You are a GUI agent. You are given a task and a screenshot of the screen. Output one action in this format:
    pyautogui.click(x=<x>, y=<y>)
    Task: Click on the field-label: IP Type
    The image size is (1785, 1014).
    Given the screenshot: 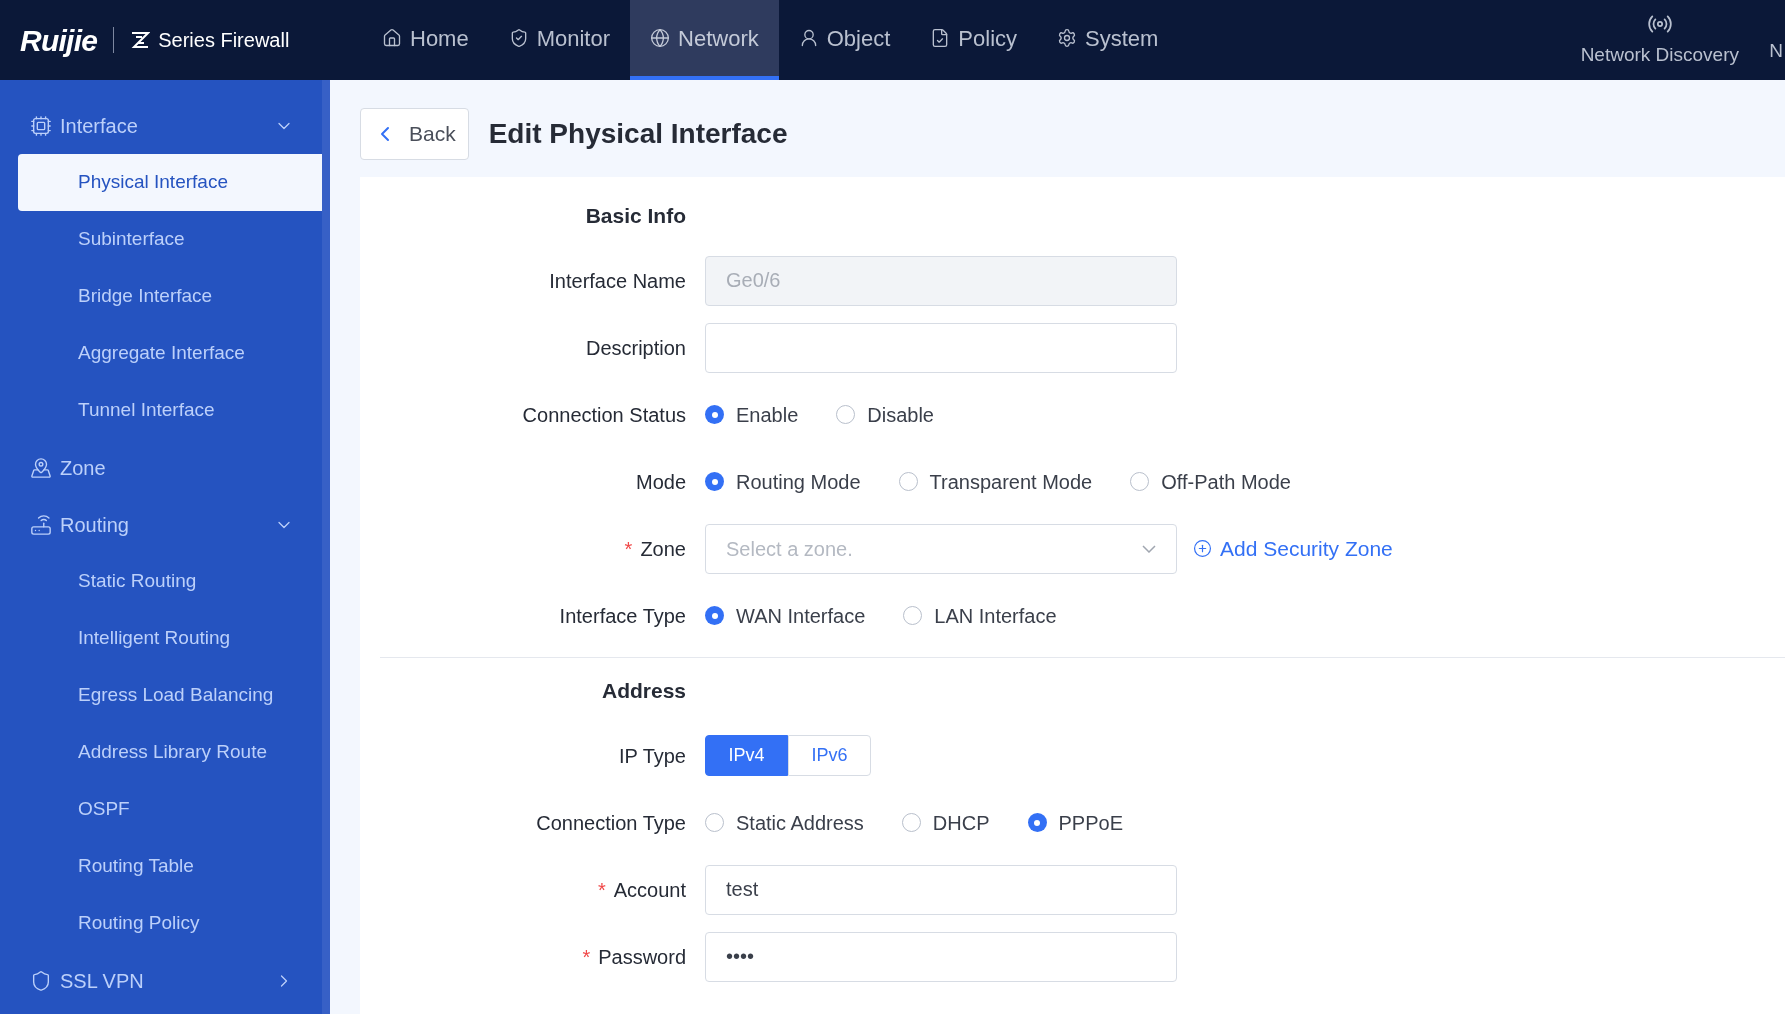 What is the action you would take?
    pyautogui.click(x=652, y=756)
    